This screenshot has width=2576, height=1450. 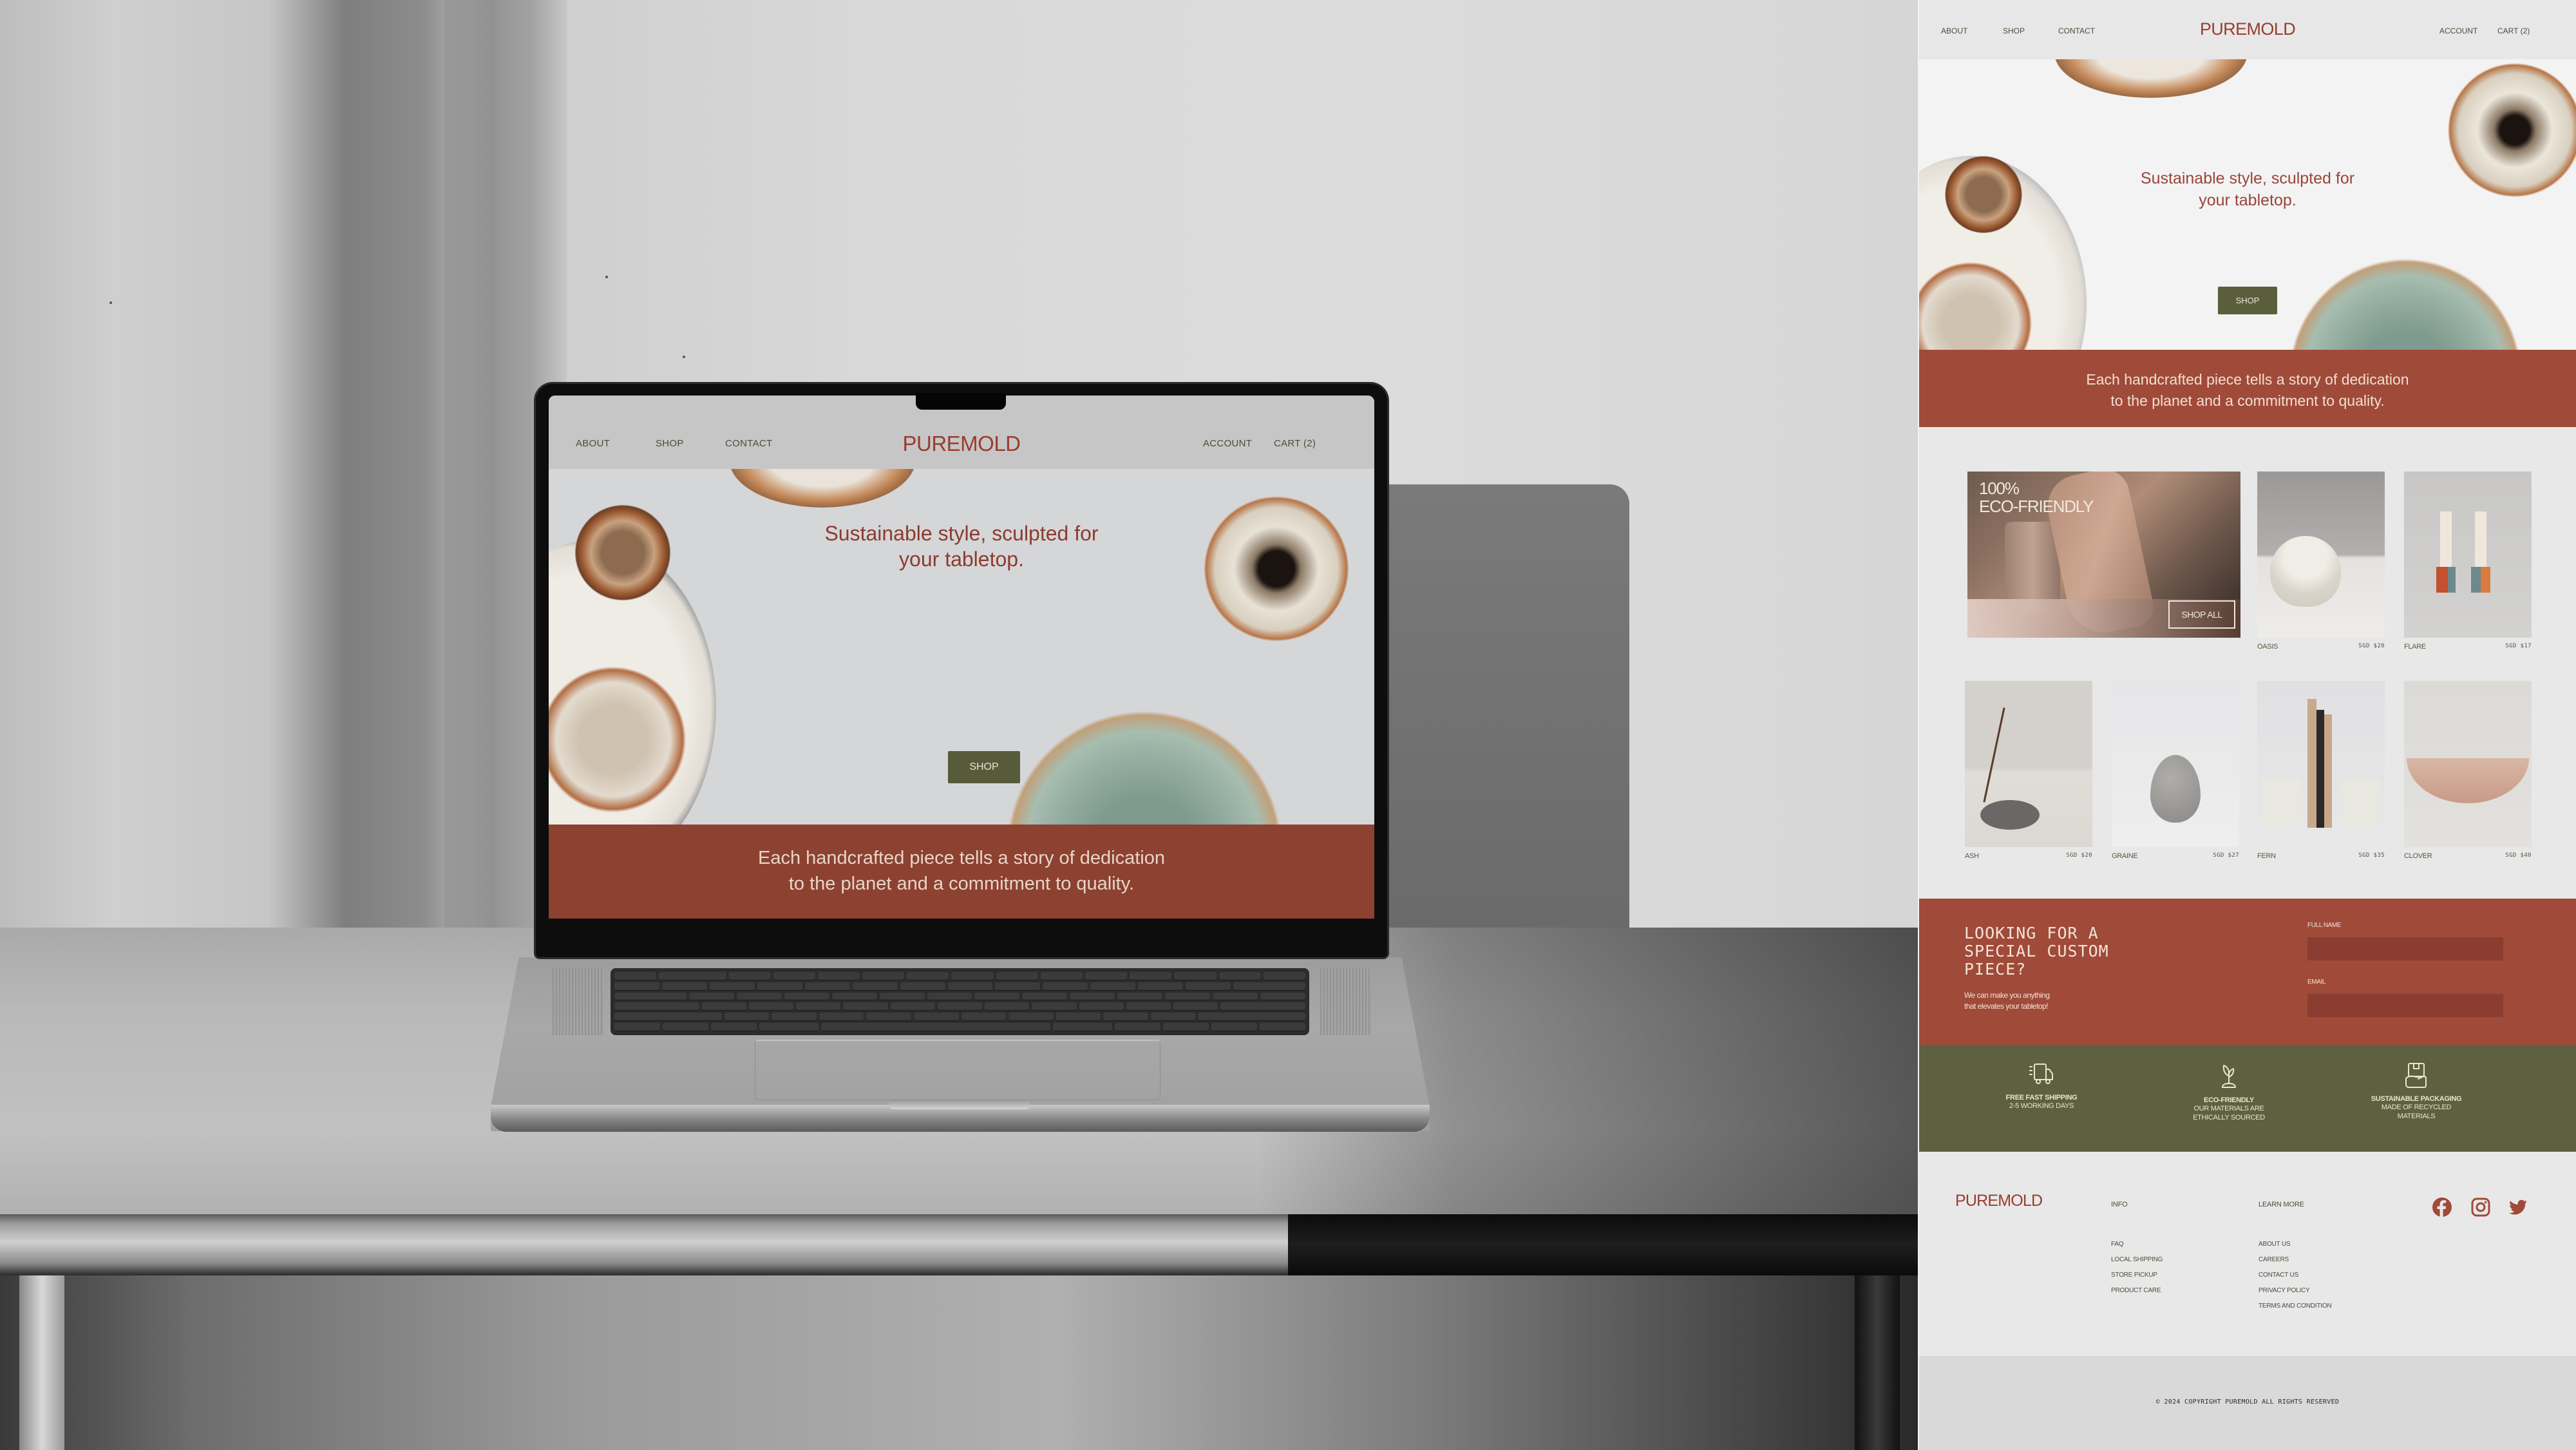 I want to click on eco-friendly-feature-tile: 100% ECO-FRIENDLY SHOP ALL, so click(x=2103, y=555).